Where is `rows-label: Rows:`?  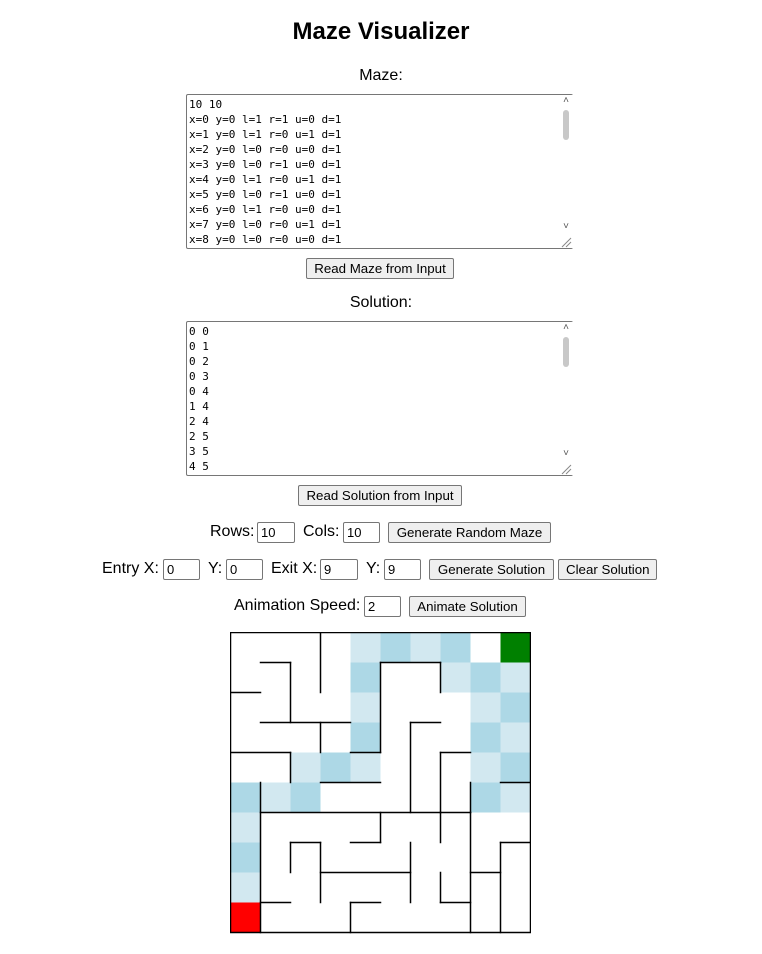 rows-label: Rows: is located at coordinates (232, 531).